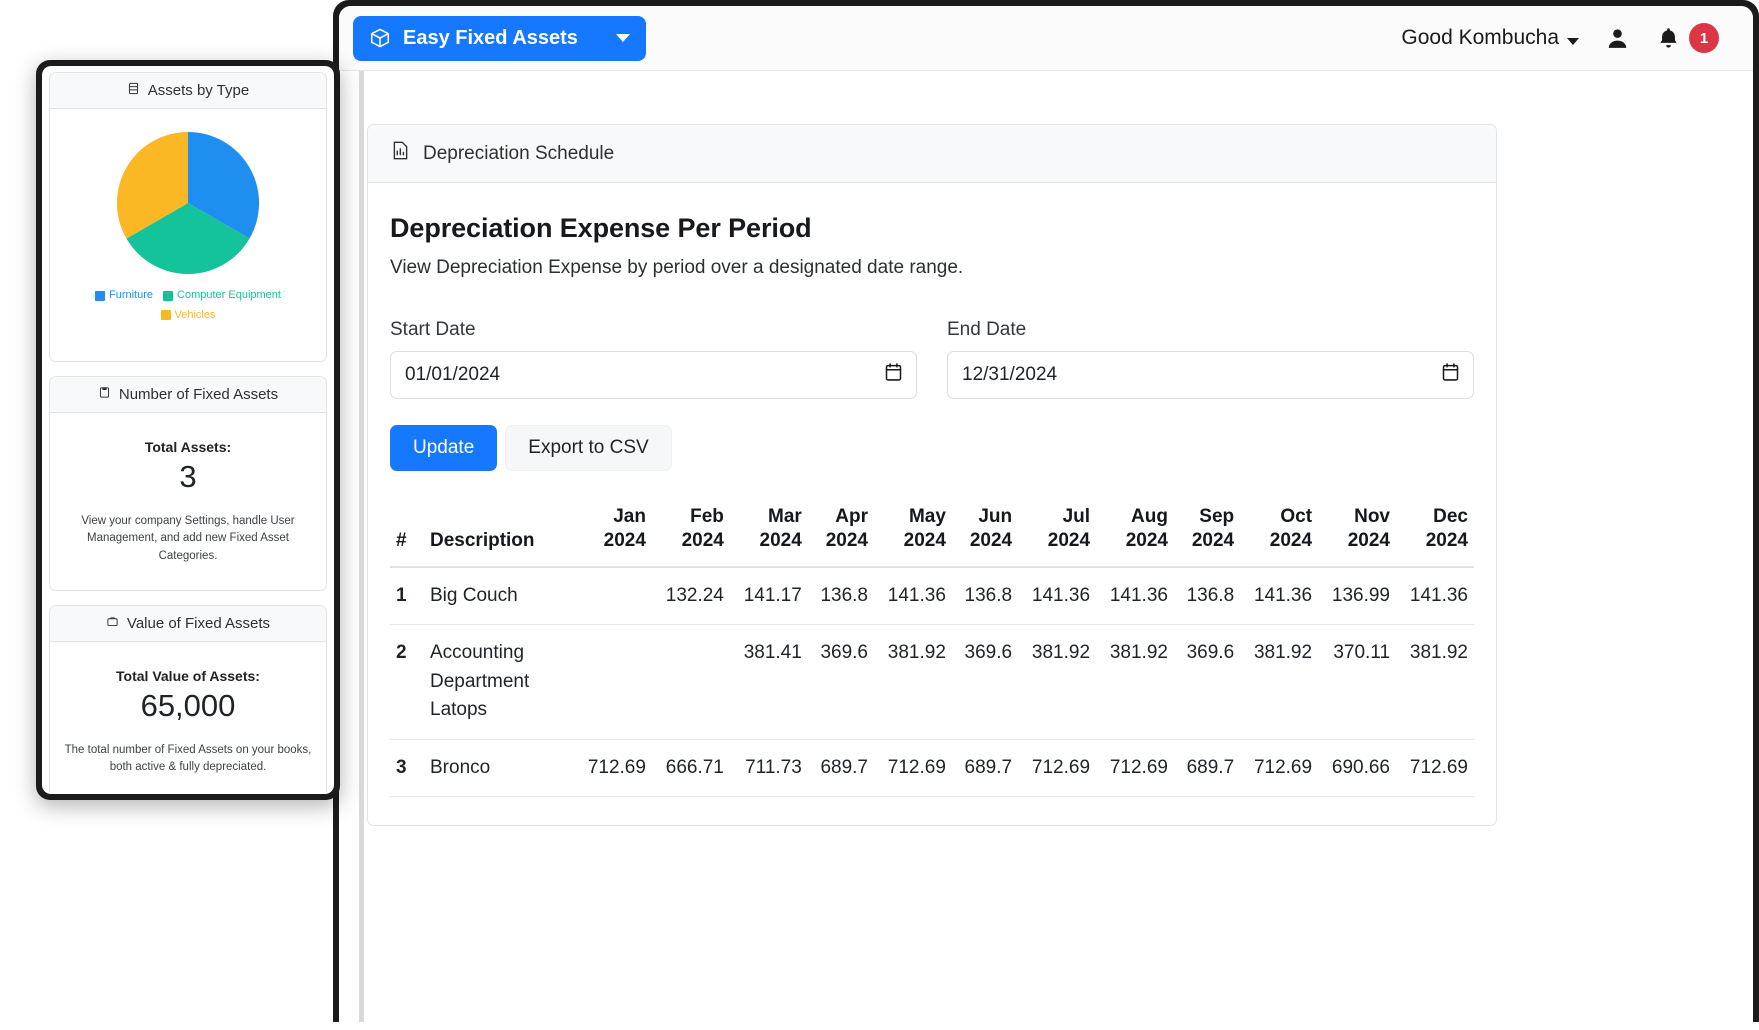 The height and width of the screenshot is (1030, 1759). What do you see at coordinates (188, 676) in the screenshot?
I see `total-value-label: Total Value of Assets:` at bounding box center [188, 676].